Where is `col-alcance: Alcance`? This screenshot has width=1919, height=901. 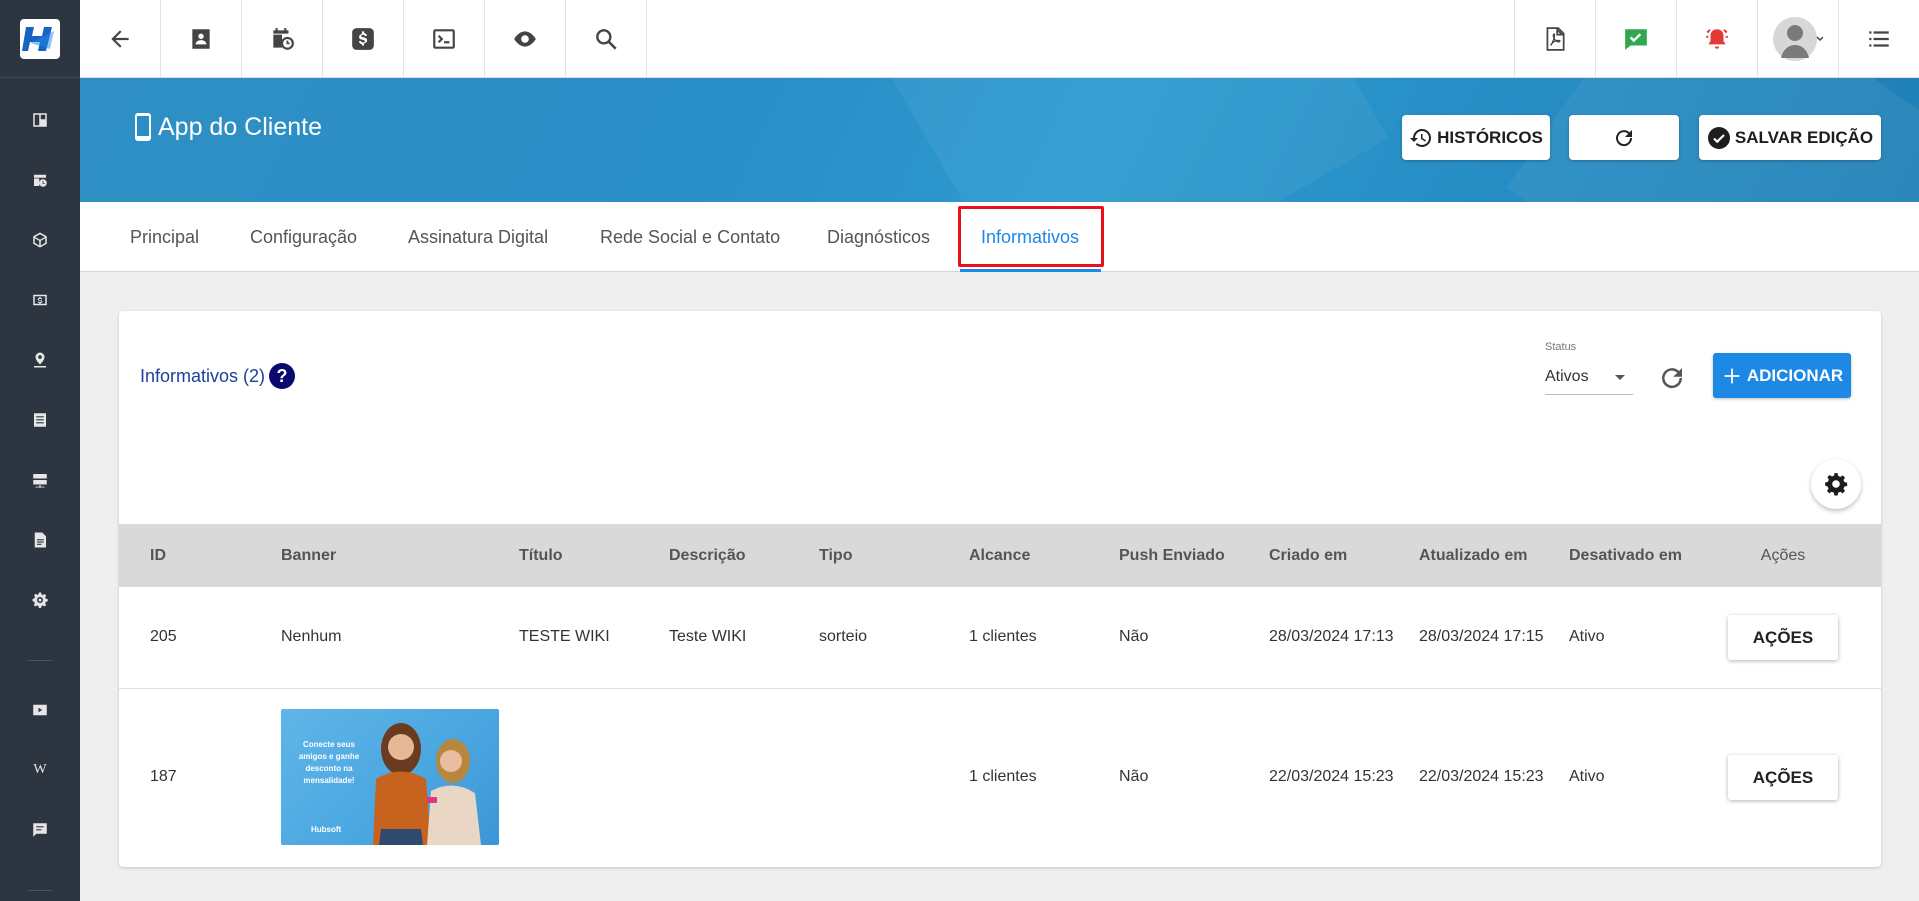
col-alcance: Alcance is located at coordinates (999, 555).